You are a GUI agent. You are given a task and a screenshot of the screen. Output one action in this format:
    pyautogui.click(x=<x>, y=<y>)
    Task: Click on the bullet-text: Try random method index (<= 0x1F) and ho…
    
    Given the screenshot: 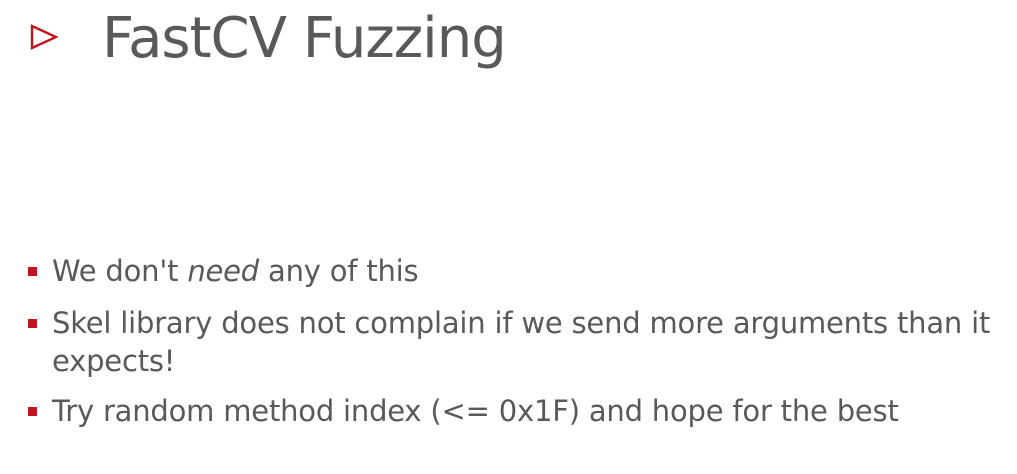 What is the action you would take?
    pyautogui.click(x=475, y=411)
    